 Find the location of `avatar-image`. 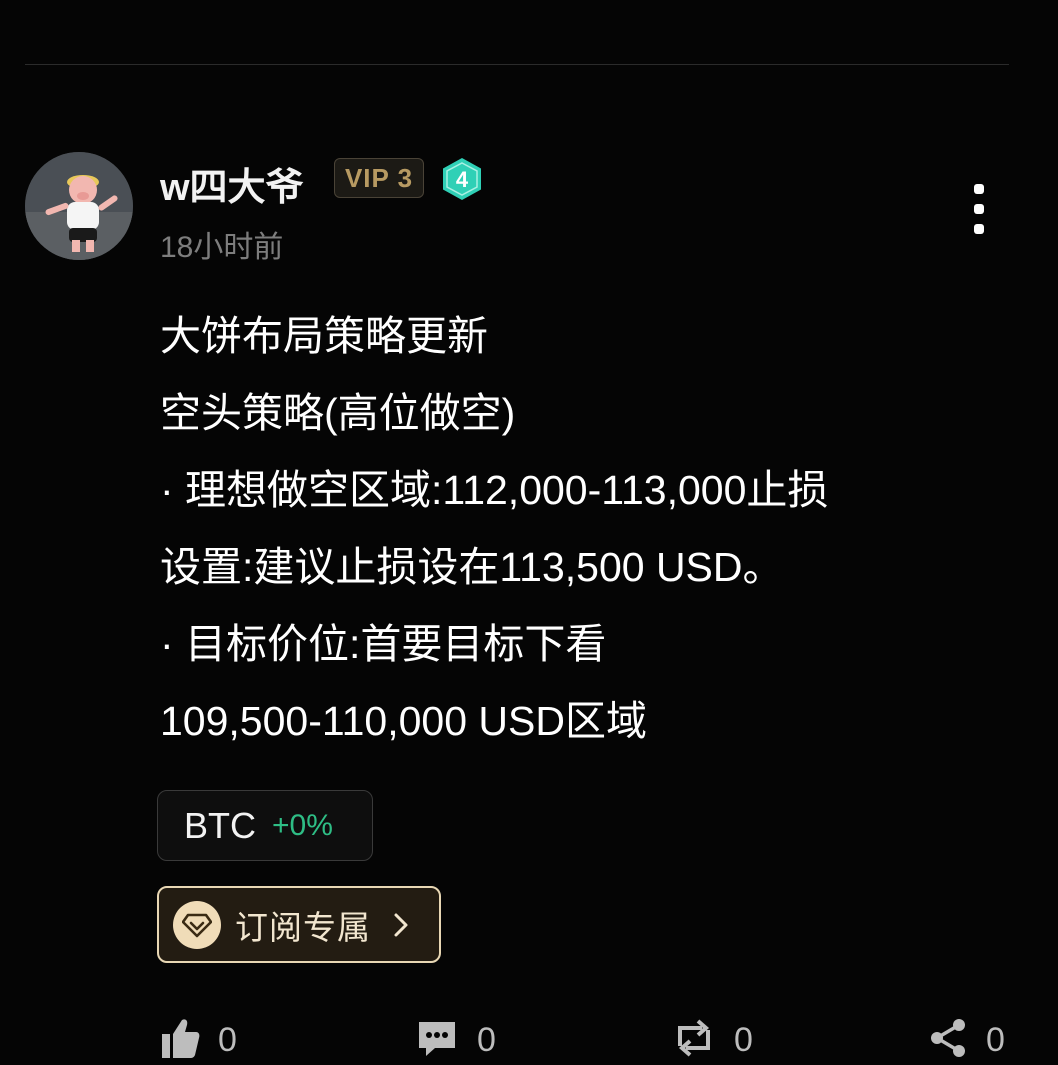

avatar-image is located at coordinates (79, 206).